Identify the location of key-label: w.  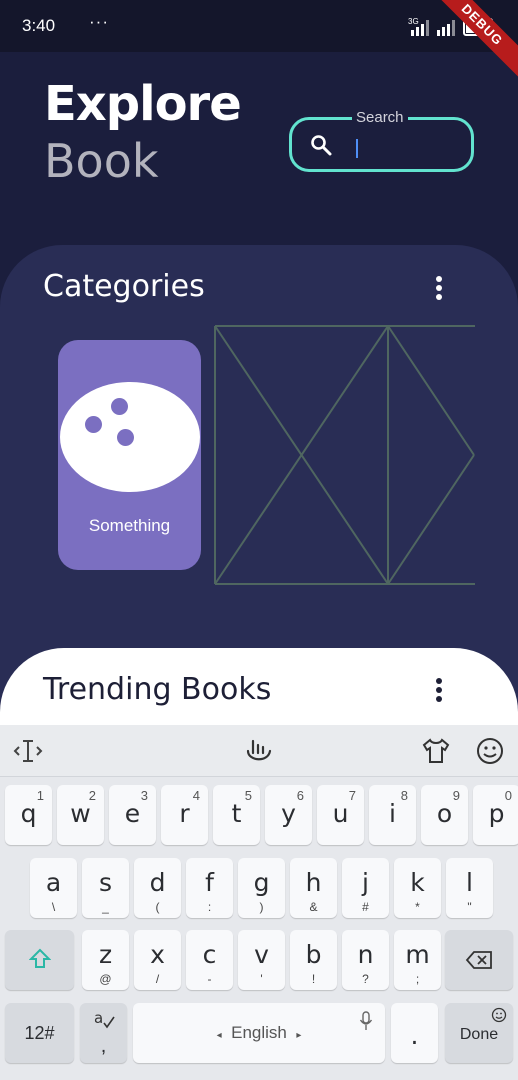
(80, 813).